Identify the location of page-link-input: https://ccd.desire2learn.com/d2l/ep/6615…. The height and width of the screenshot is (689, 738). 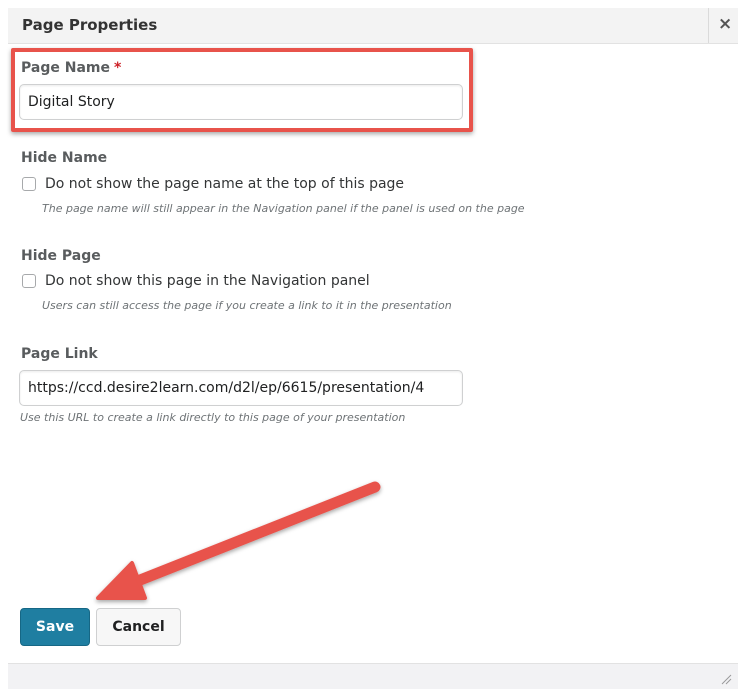
(241, 388).